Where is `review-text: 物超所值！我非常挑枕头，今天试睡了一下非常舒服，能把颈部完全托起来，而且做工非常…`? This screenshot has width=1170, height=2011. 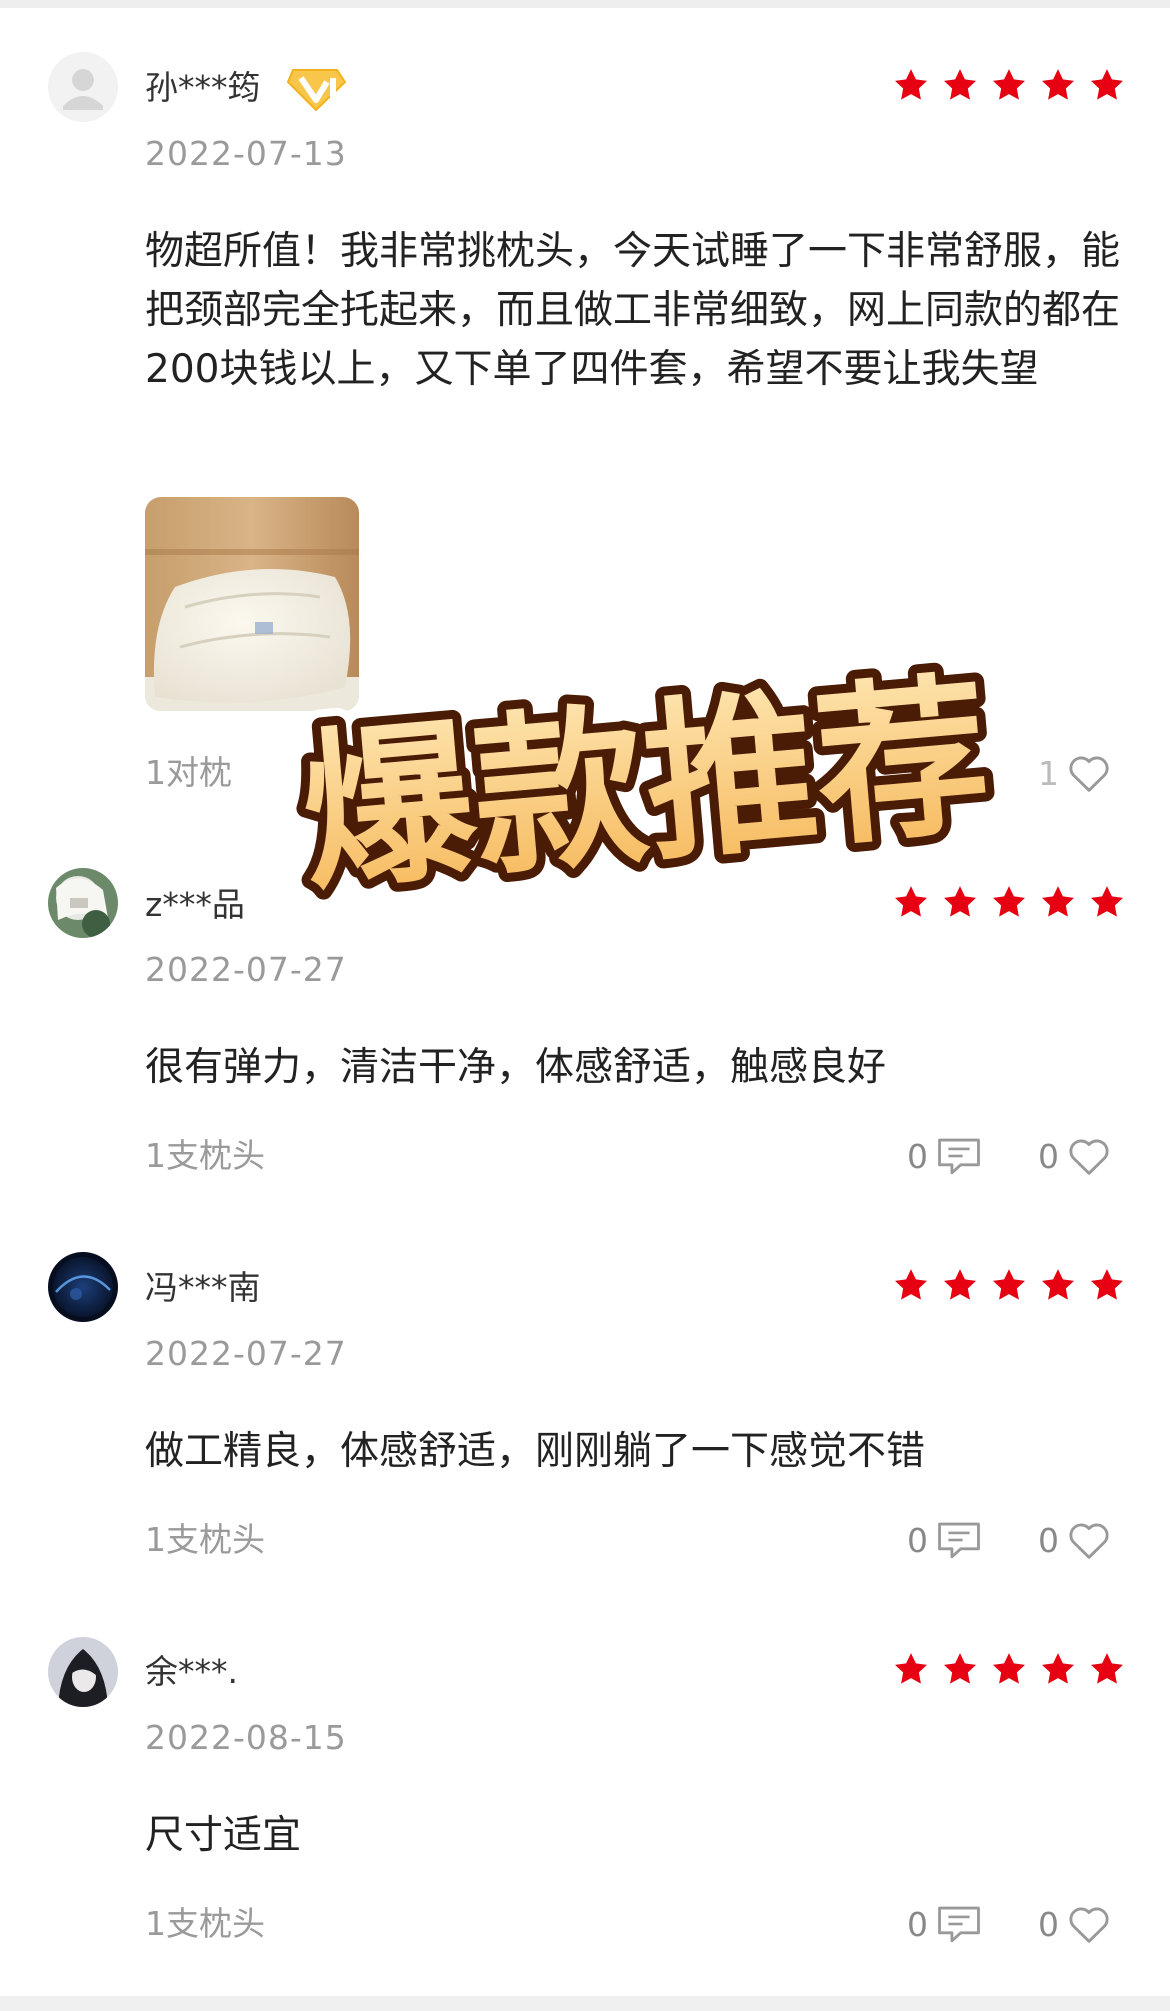
review-text: 物超所值！我非常挑枕头，今天试睡了一下非常舒服，能把颈部完全托起来，而且做工非常… is located at coordinates (633, 310).